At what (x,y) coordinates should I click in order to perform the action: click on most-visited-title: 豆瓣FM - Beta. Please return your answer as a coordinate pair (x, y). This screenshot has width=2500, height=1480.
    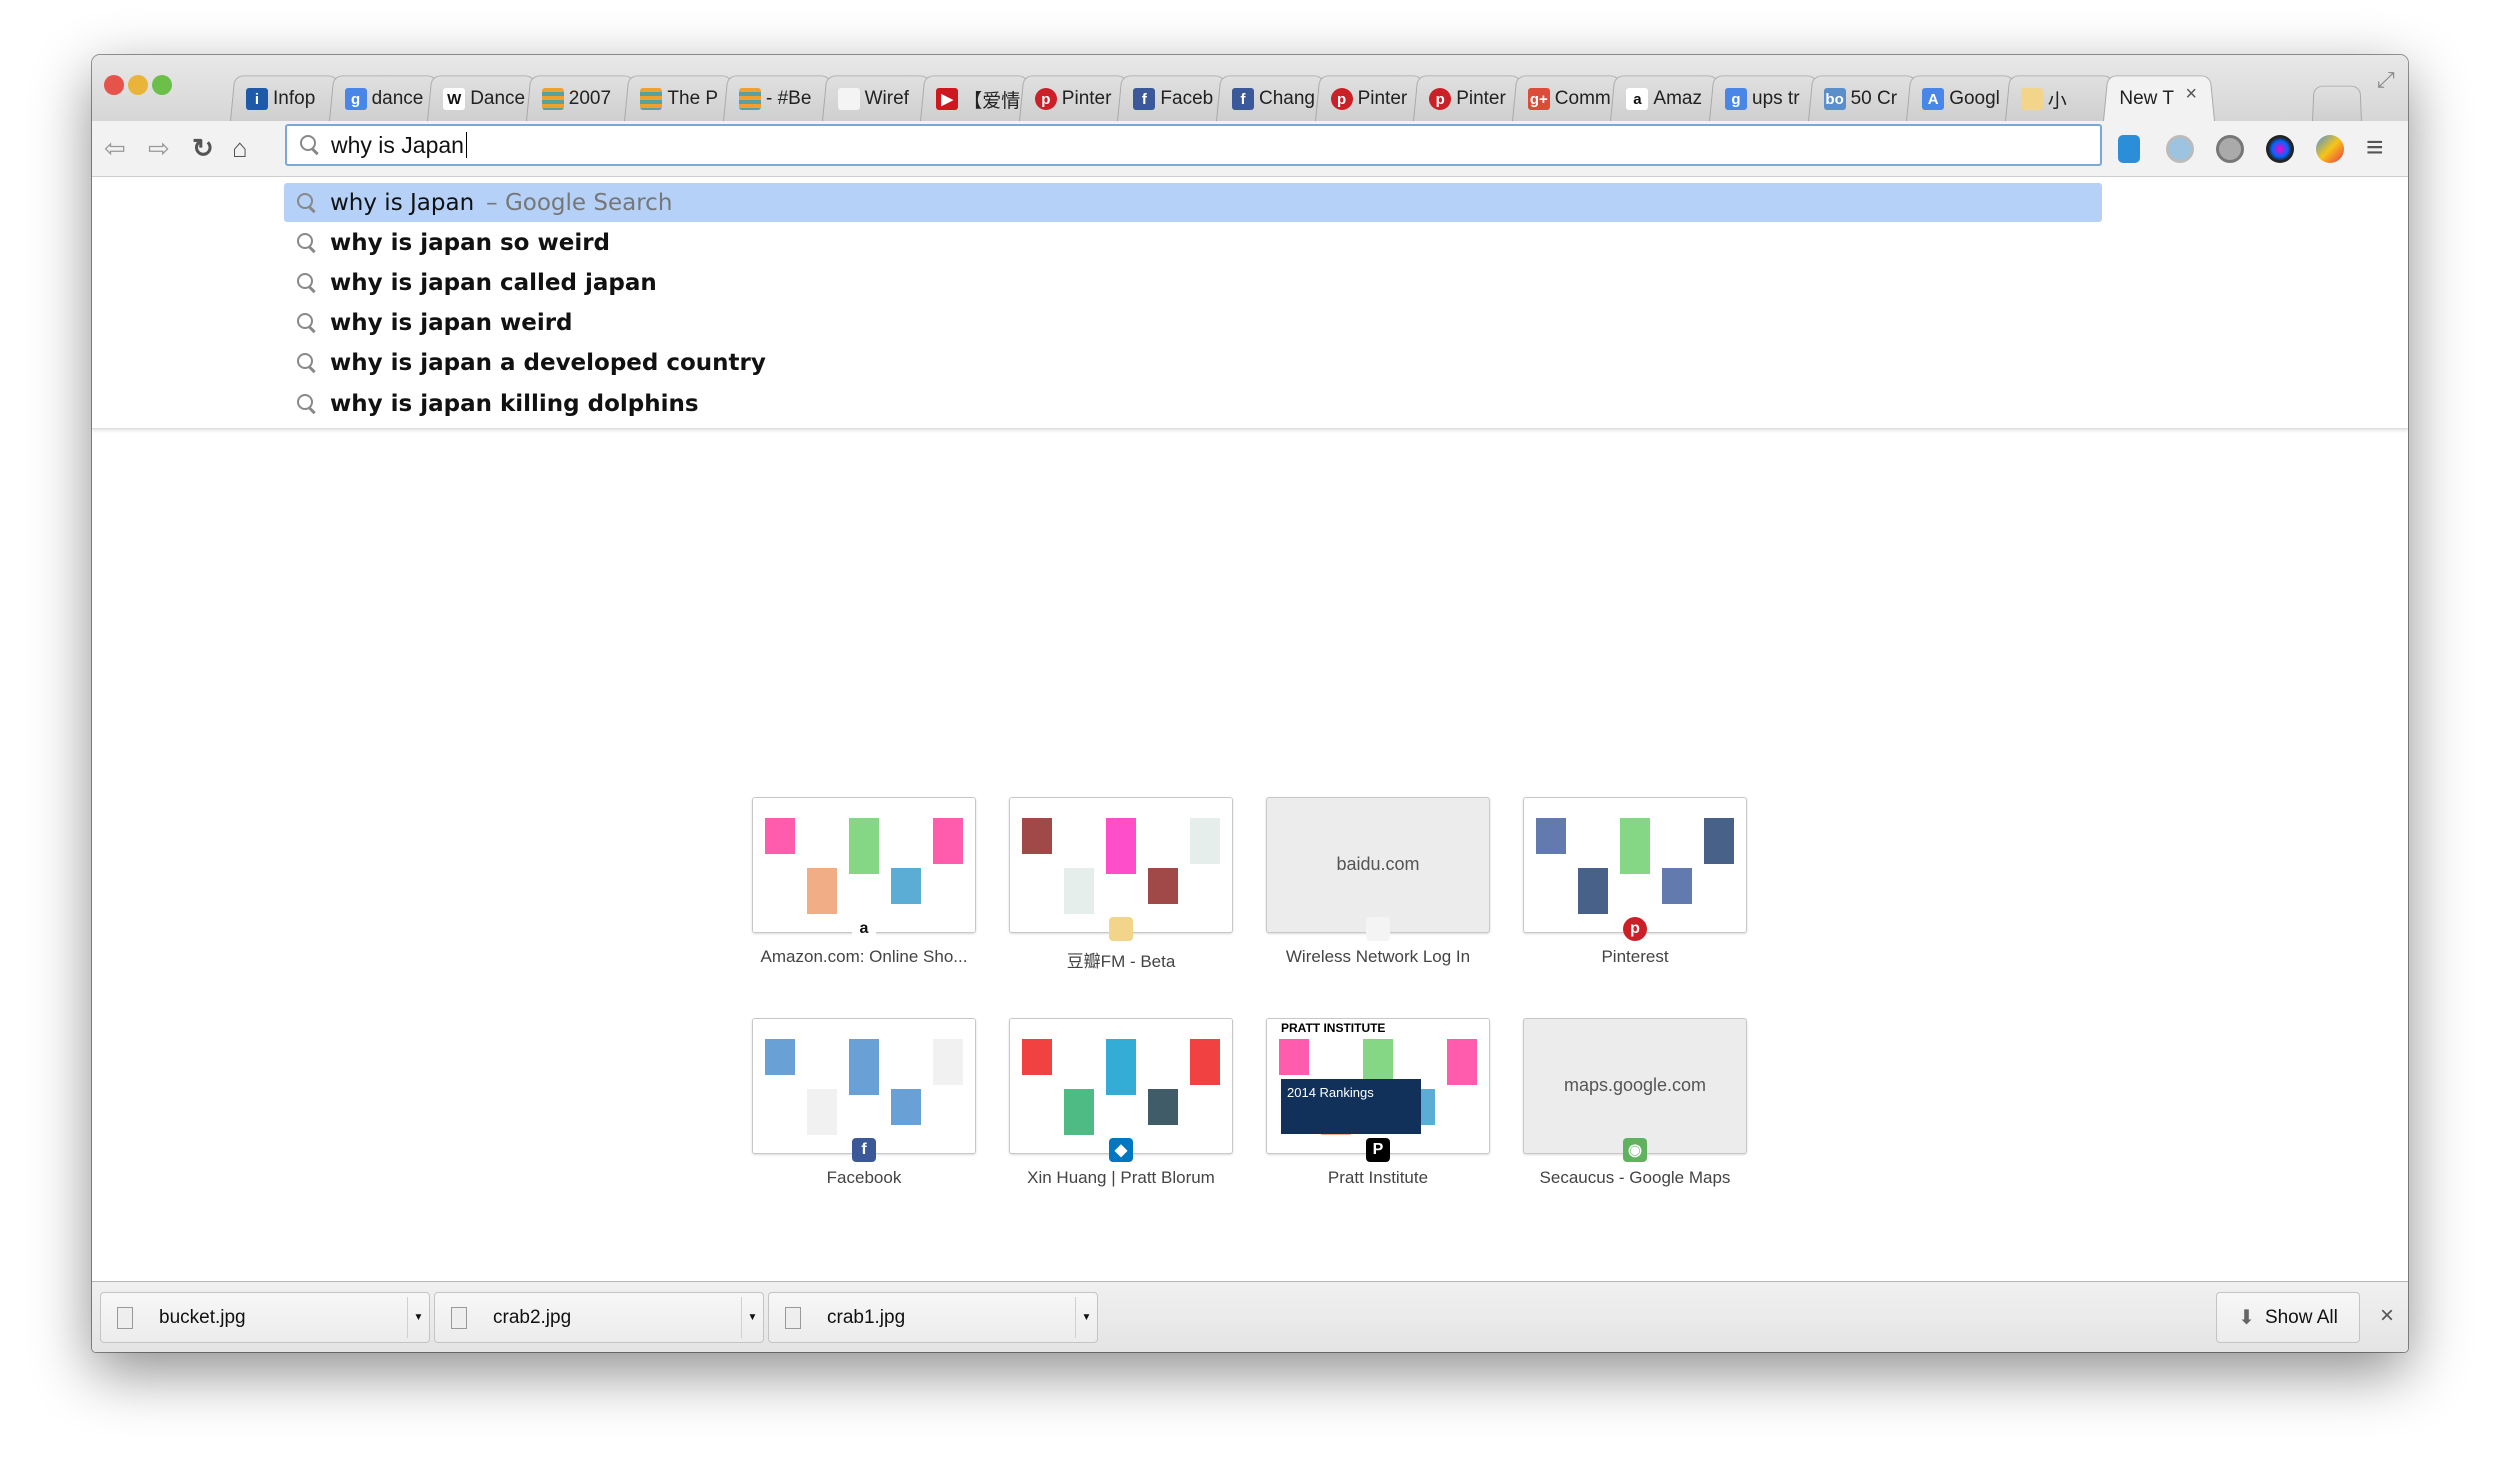
    Looking at the image, I should click on (1121, 959).